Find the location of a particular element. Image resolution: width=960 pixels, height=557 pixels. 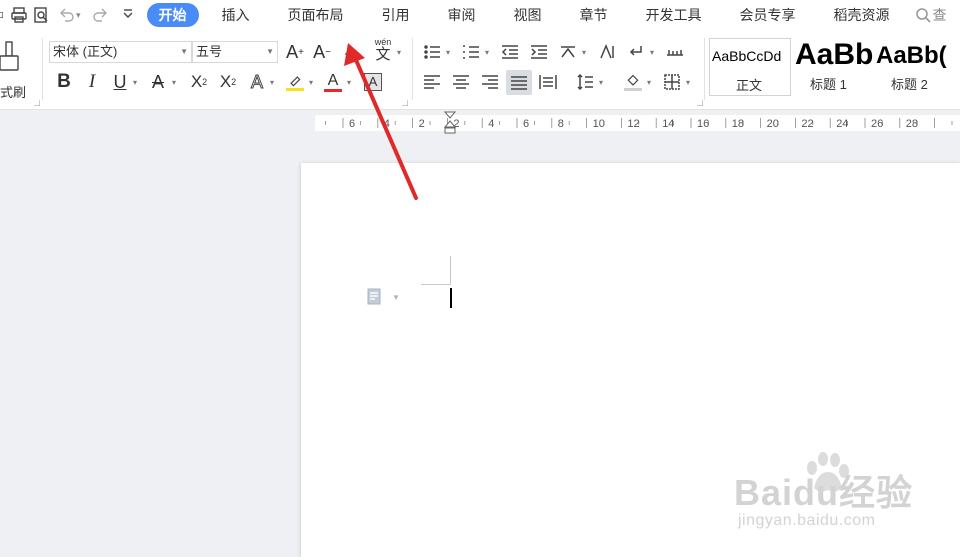

font-name-select: 宋体 (正文) ▼ is located at coordinates (120, 52).